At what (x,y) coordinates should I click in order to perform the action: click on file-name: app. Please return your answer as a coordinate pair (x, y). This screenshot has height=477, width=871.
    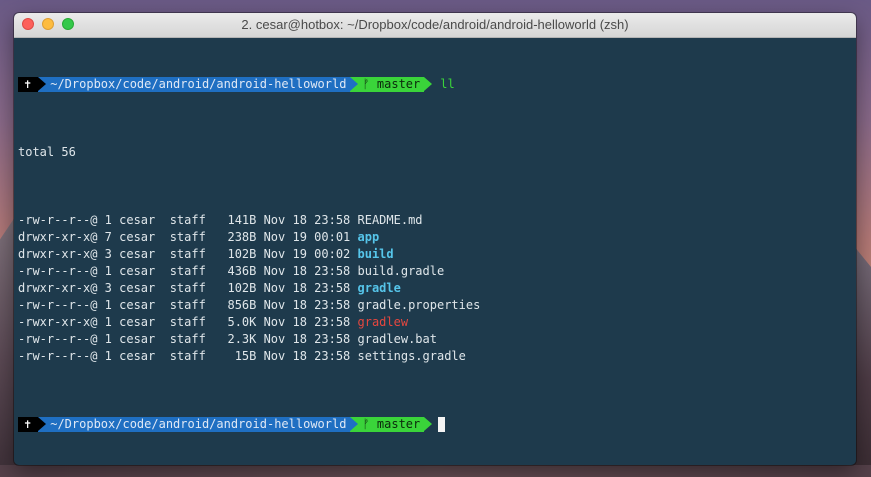
    Looking at the image, I should click on (368, 237).